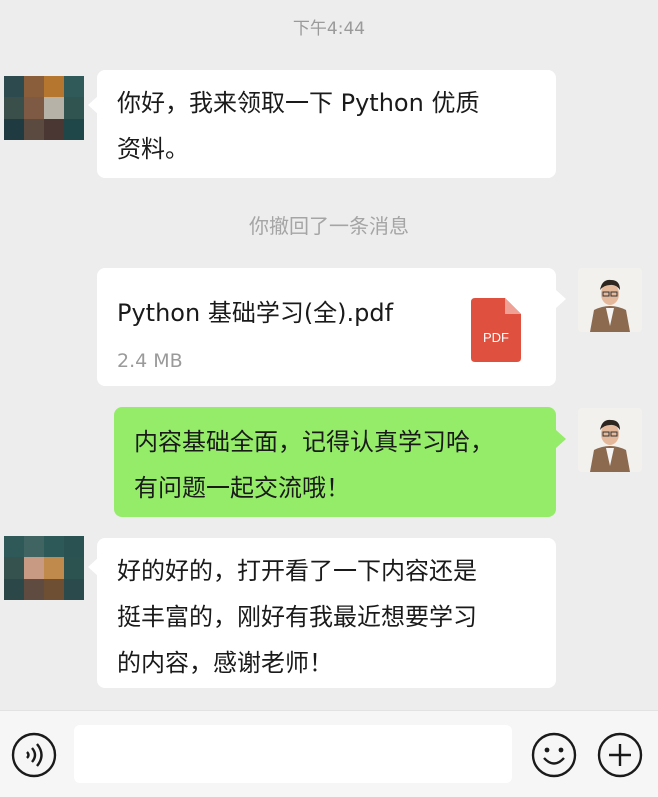 The image size is (658, 797). I want to click on message-line: 资料。, so click(153, 149).